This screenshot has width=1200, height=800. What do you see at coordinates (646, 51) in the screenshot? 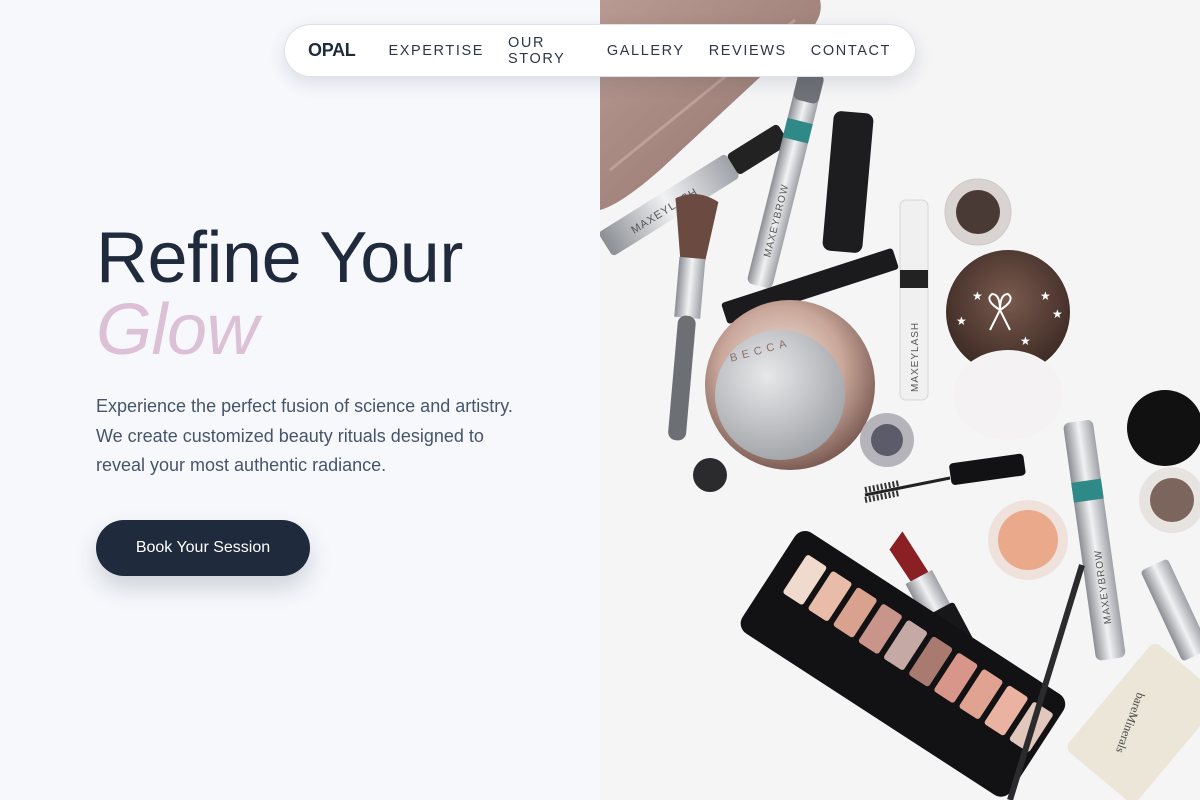
I see `nav-link-gallery: GALLERY` at bounding box center [646, 51].